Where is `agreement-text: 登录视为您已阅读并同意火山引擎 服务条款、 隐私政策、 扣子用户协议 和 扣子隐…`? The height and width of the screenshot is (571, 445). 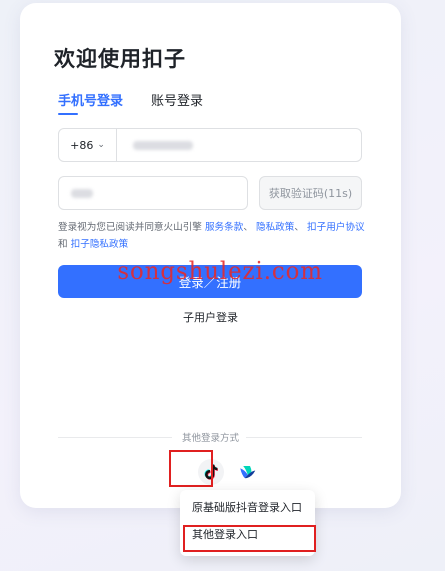
agreement-text: 登录视为您已阅读并同意火山引擎 服务条款、 隐私政策、 扣子用户协议 和 扣子隐… is located at coordinates (211, 236).